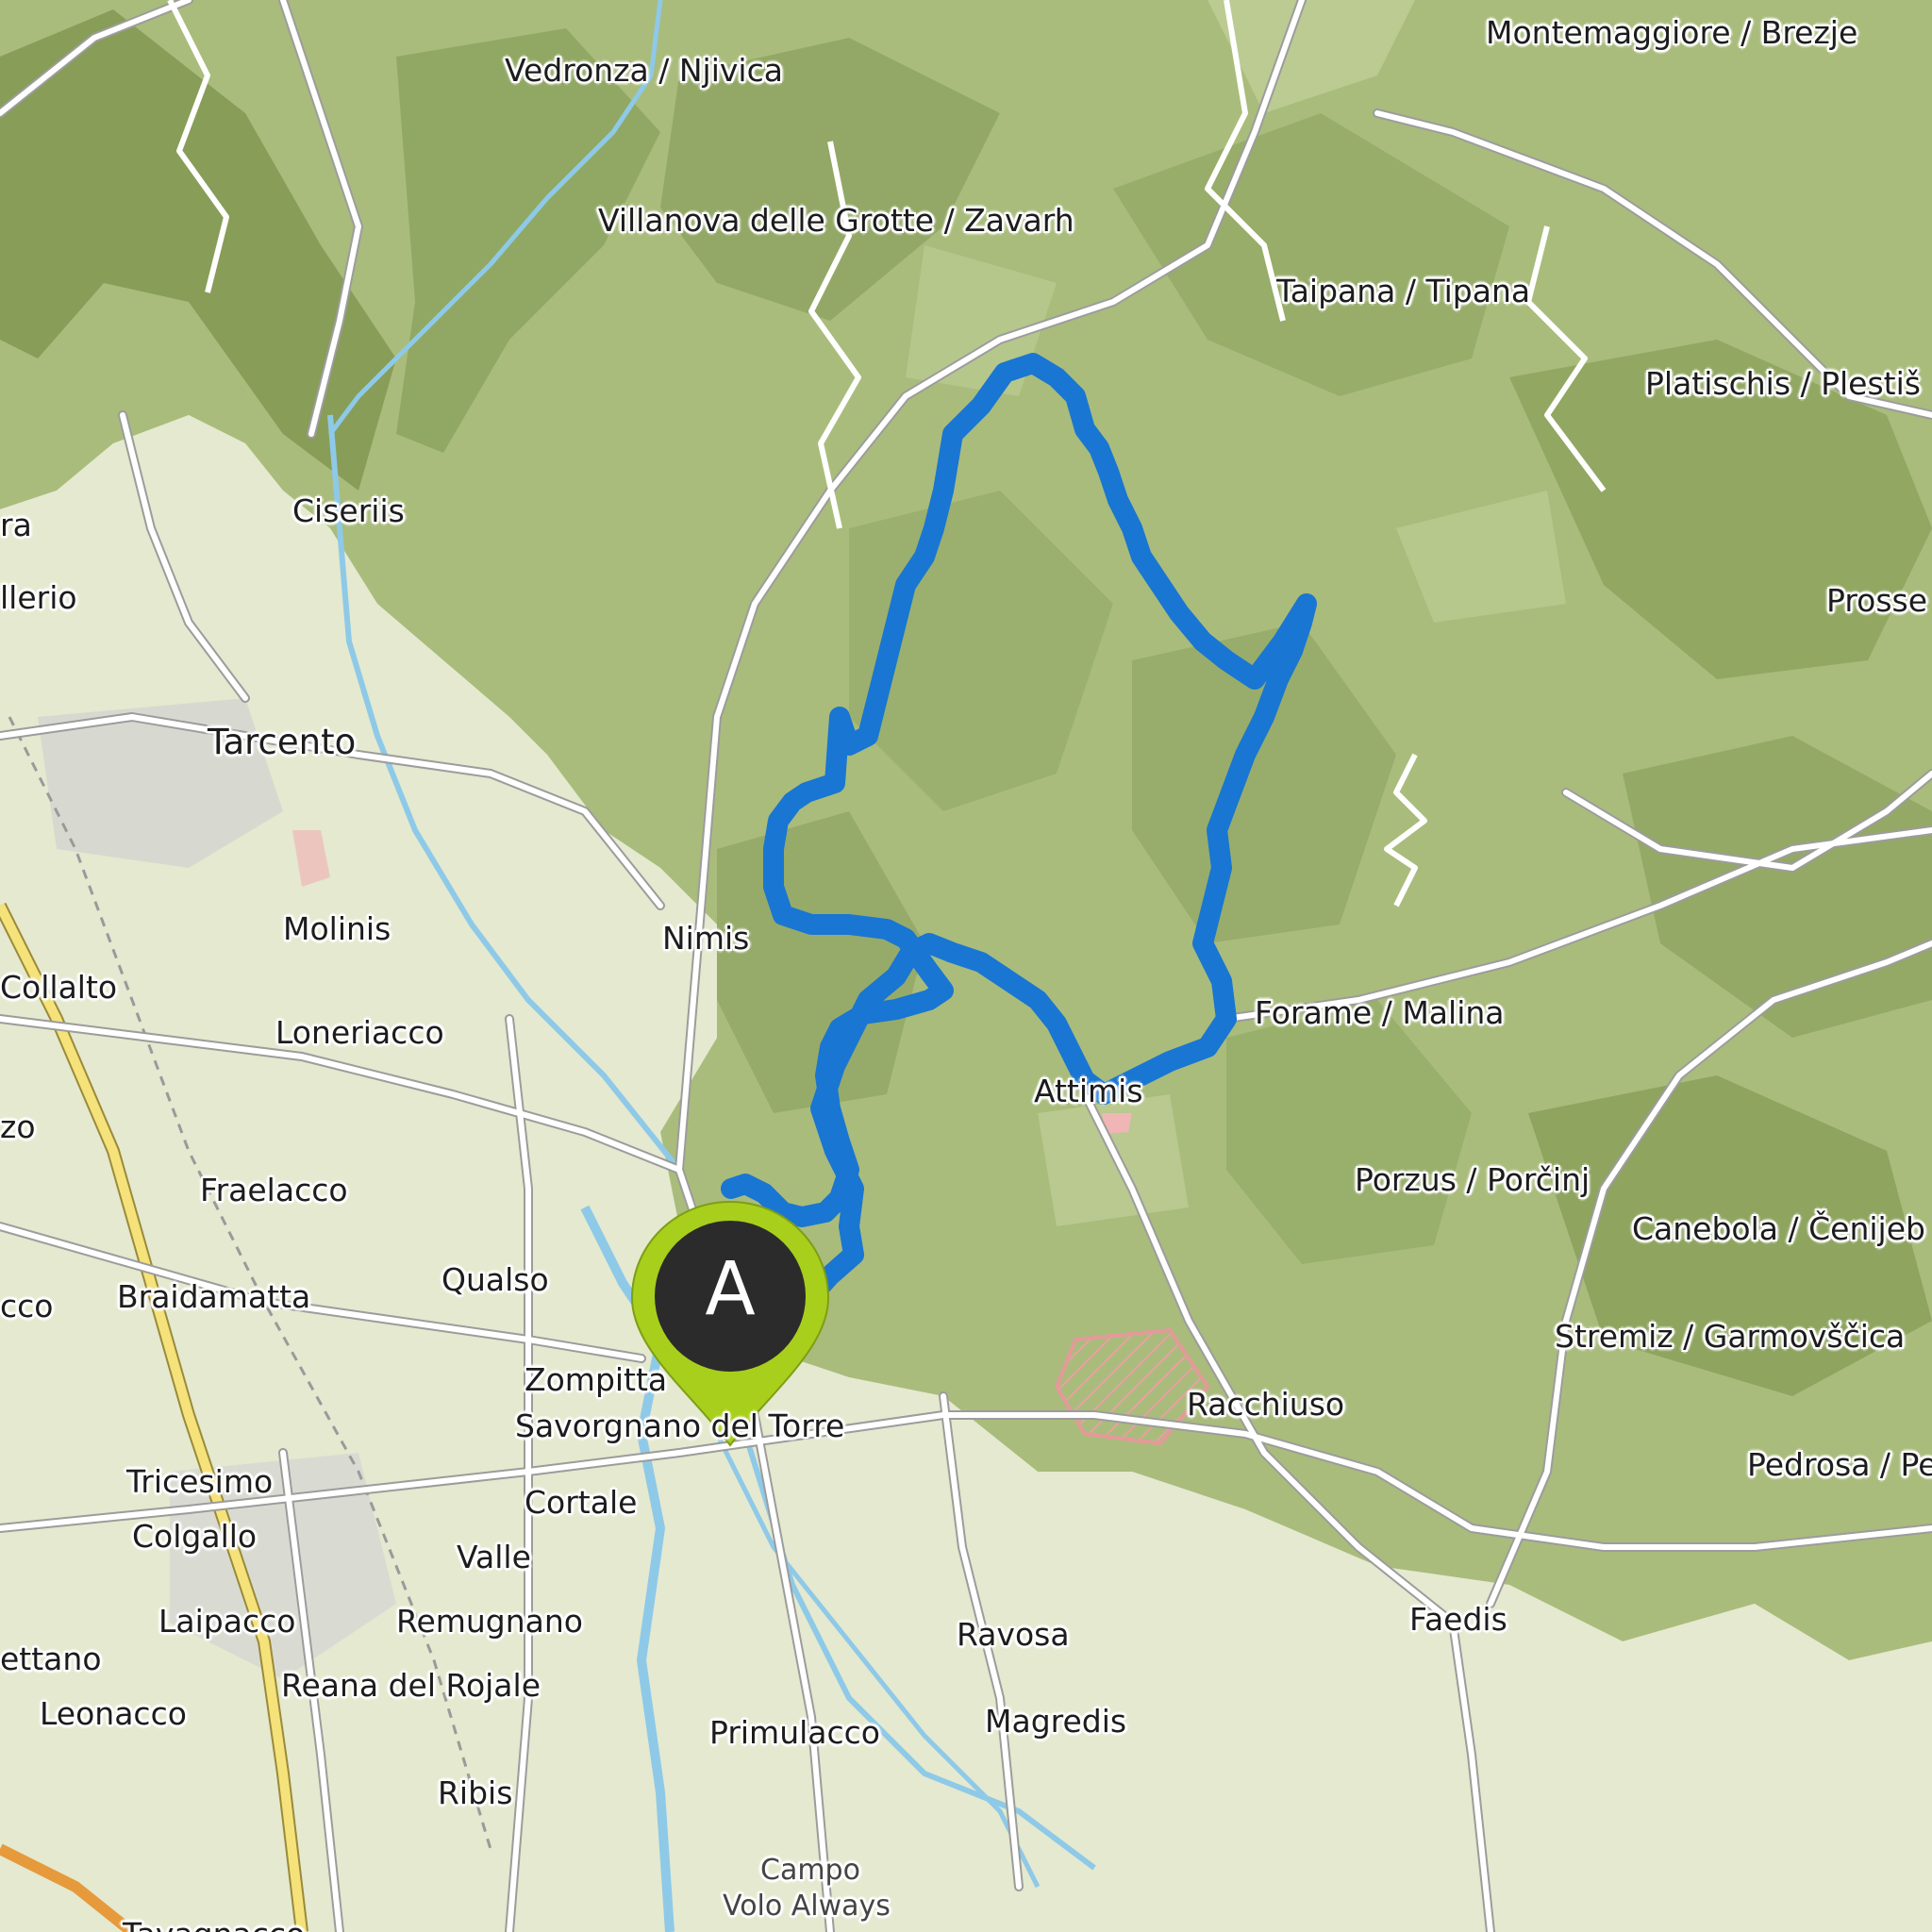  Describe the element at coordinates (337, 929) in the screenshot. I see `place-label: Molinis` at that location.